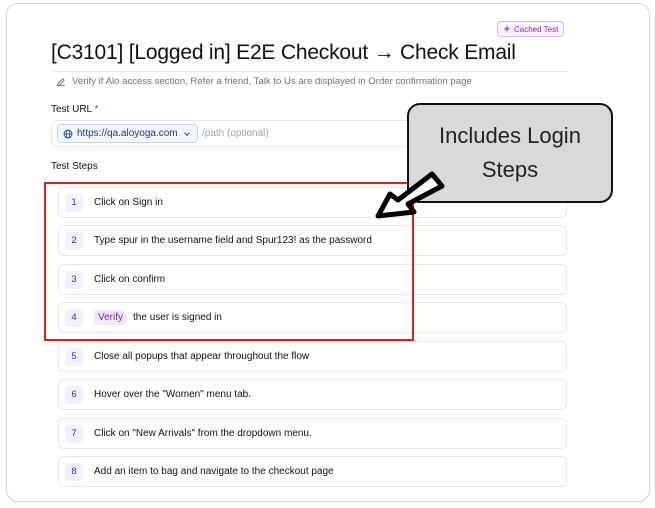 The width and height of the screenshot is (655, 508). Describe the element at coordinates (172, 394) in the screenshot. I see `step-text: Hover over the "Women" menu tab.` at that location.